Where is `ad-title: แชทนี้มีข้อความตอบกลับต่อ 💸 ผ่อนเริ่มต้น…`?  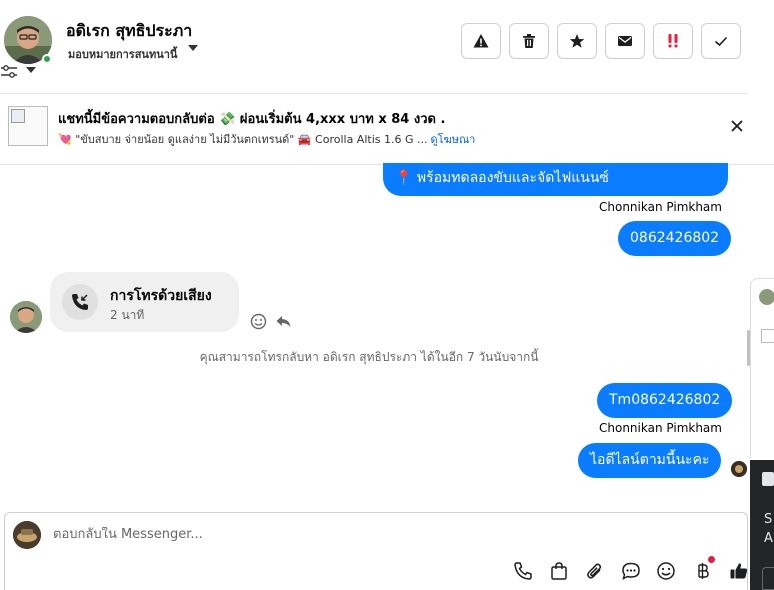
ad-title: แชทนี้มีข้อความตอบกลับต่อ 💸 ผ่อนเริ่มต้น… is located at coordinates (252, 119).